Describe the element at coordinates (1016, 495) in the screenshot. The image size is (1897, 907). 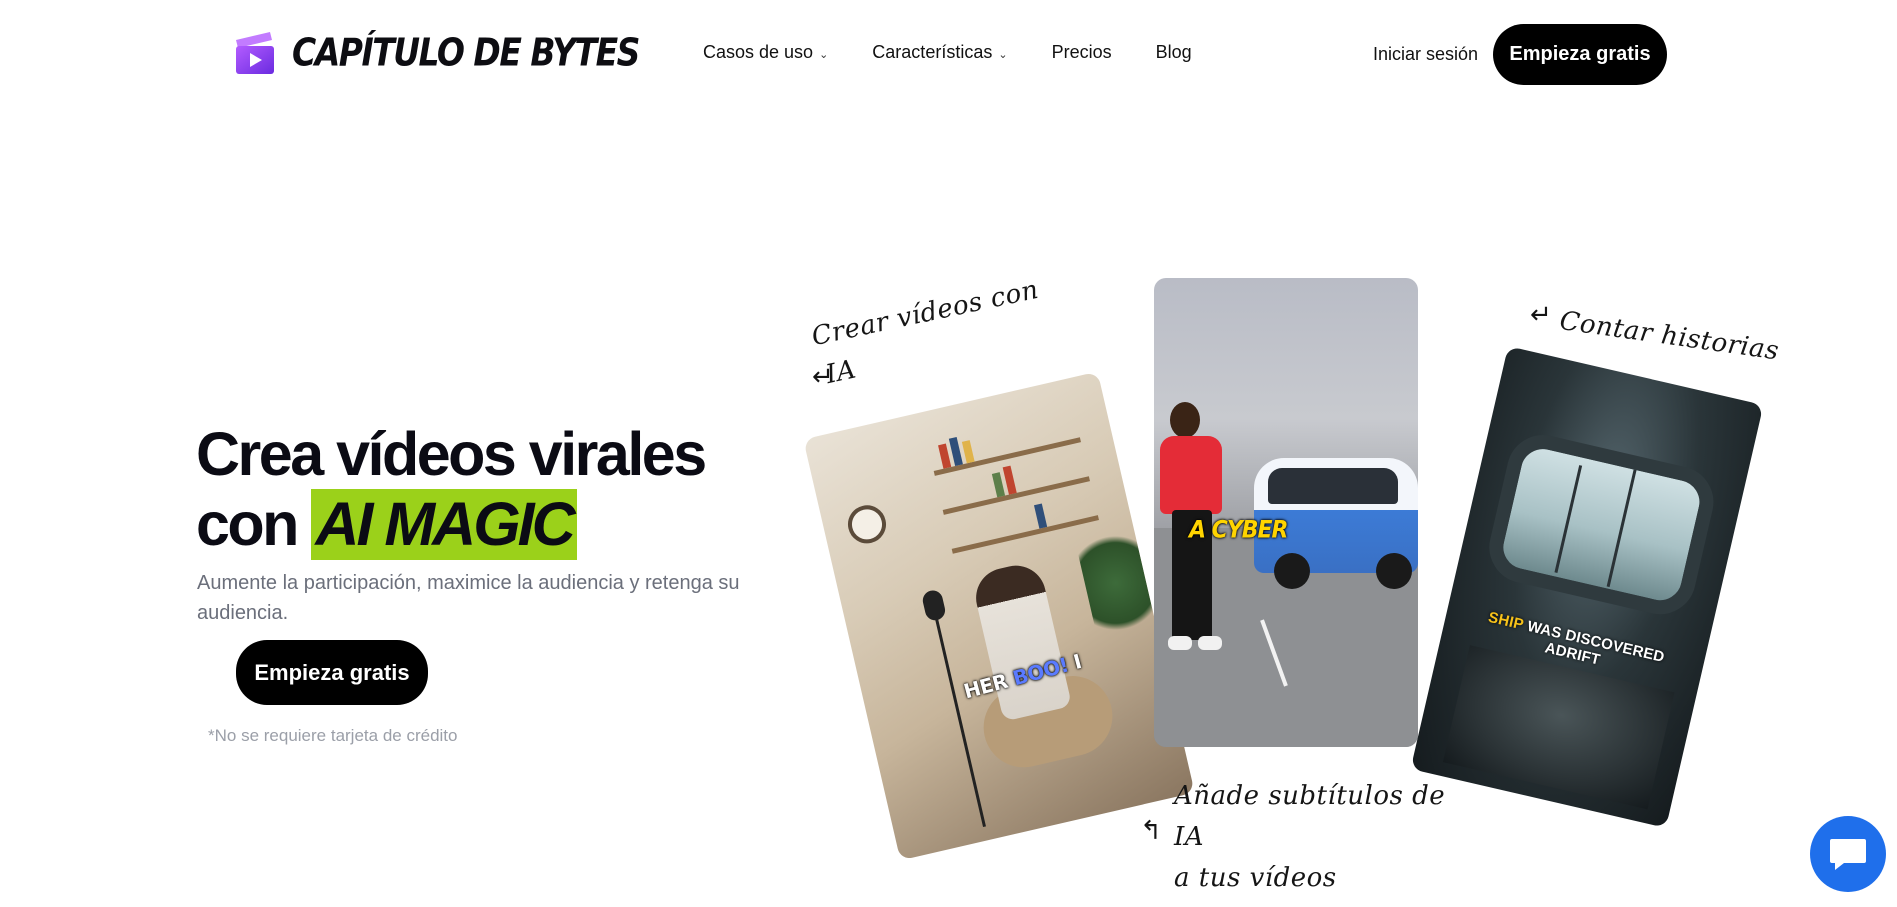
I see `shelf` at that location.